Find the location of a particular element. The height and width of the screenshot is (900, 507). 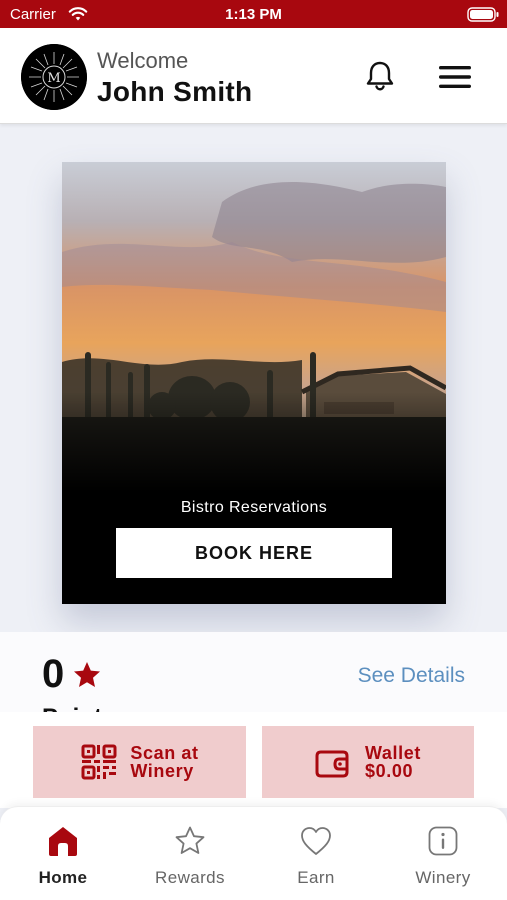

wallet-button: Wallet $0.00 is located at coordinates (368, 762).